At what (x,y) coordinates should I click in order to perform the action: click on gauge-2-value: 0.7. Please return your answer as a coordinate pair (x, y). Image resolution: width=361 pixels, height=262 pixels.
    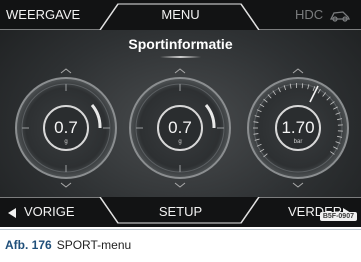
    Looking at the image, I should click on (180, 127).